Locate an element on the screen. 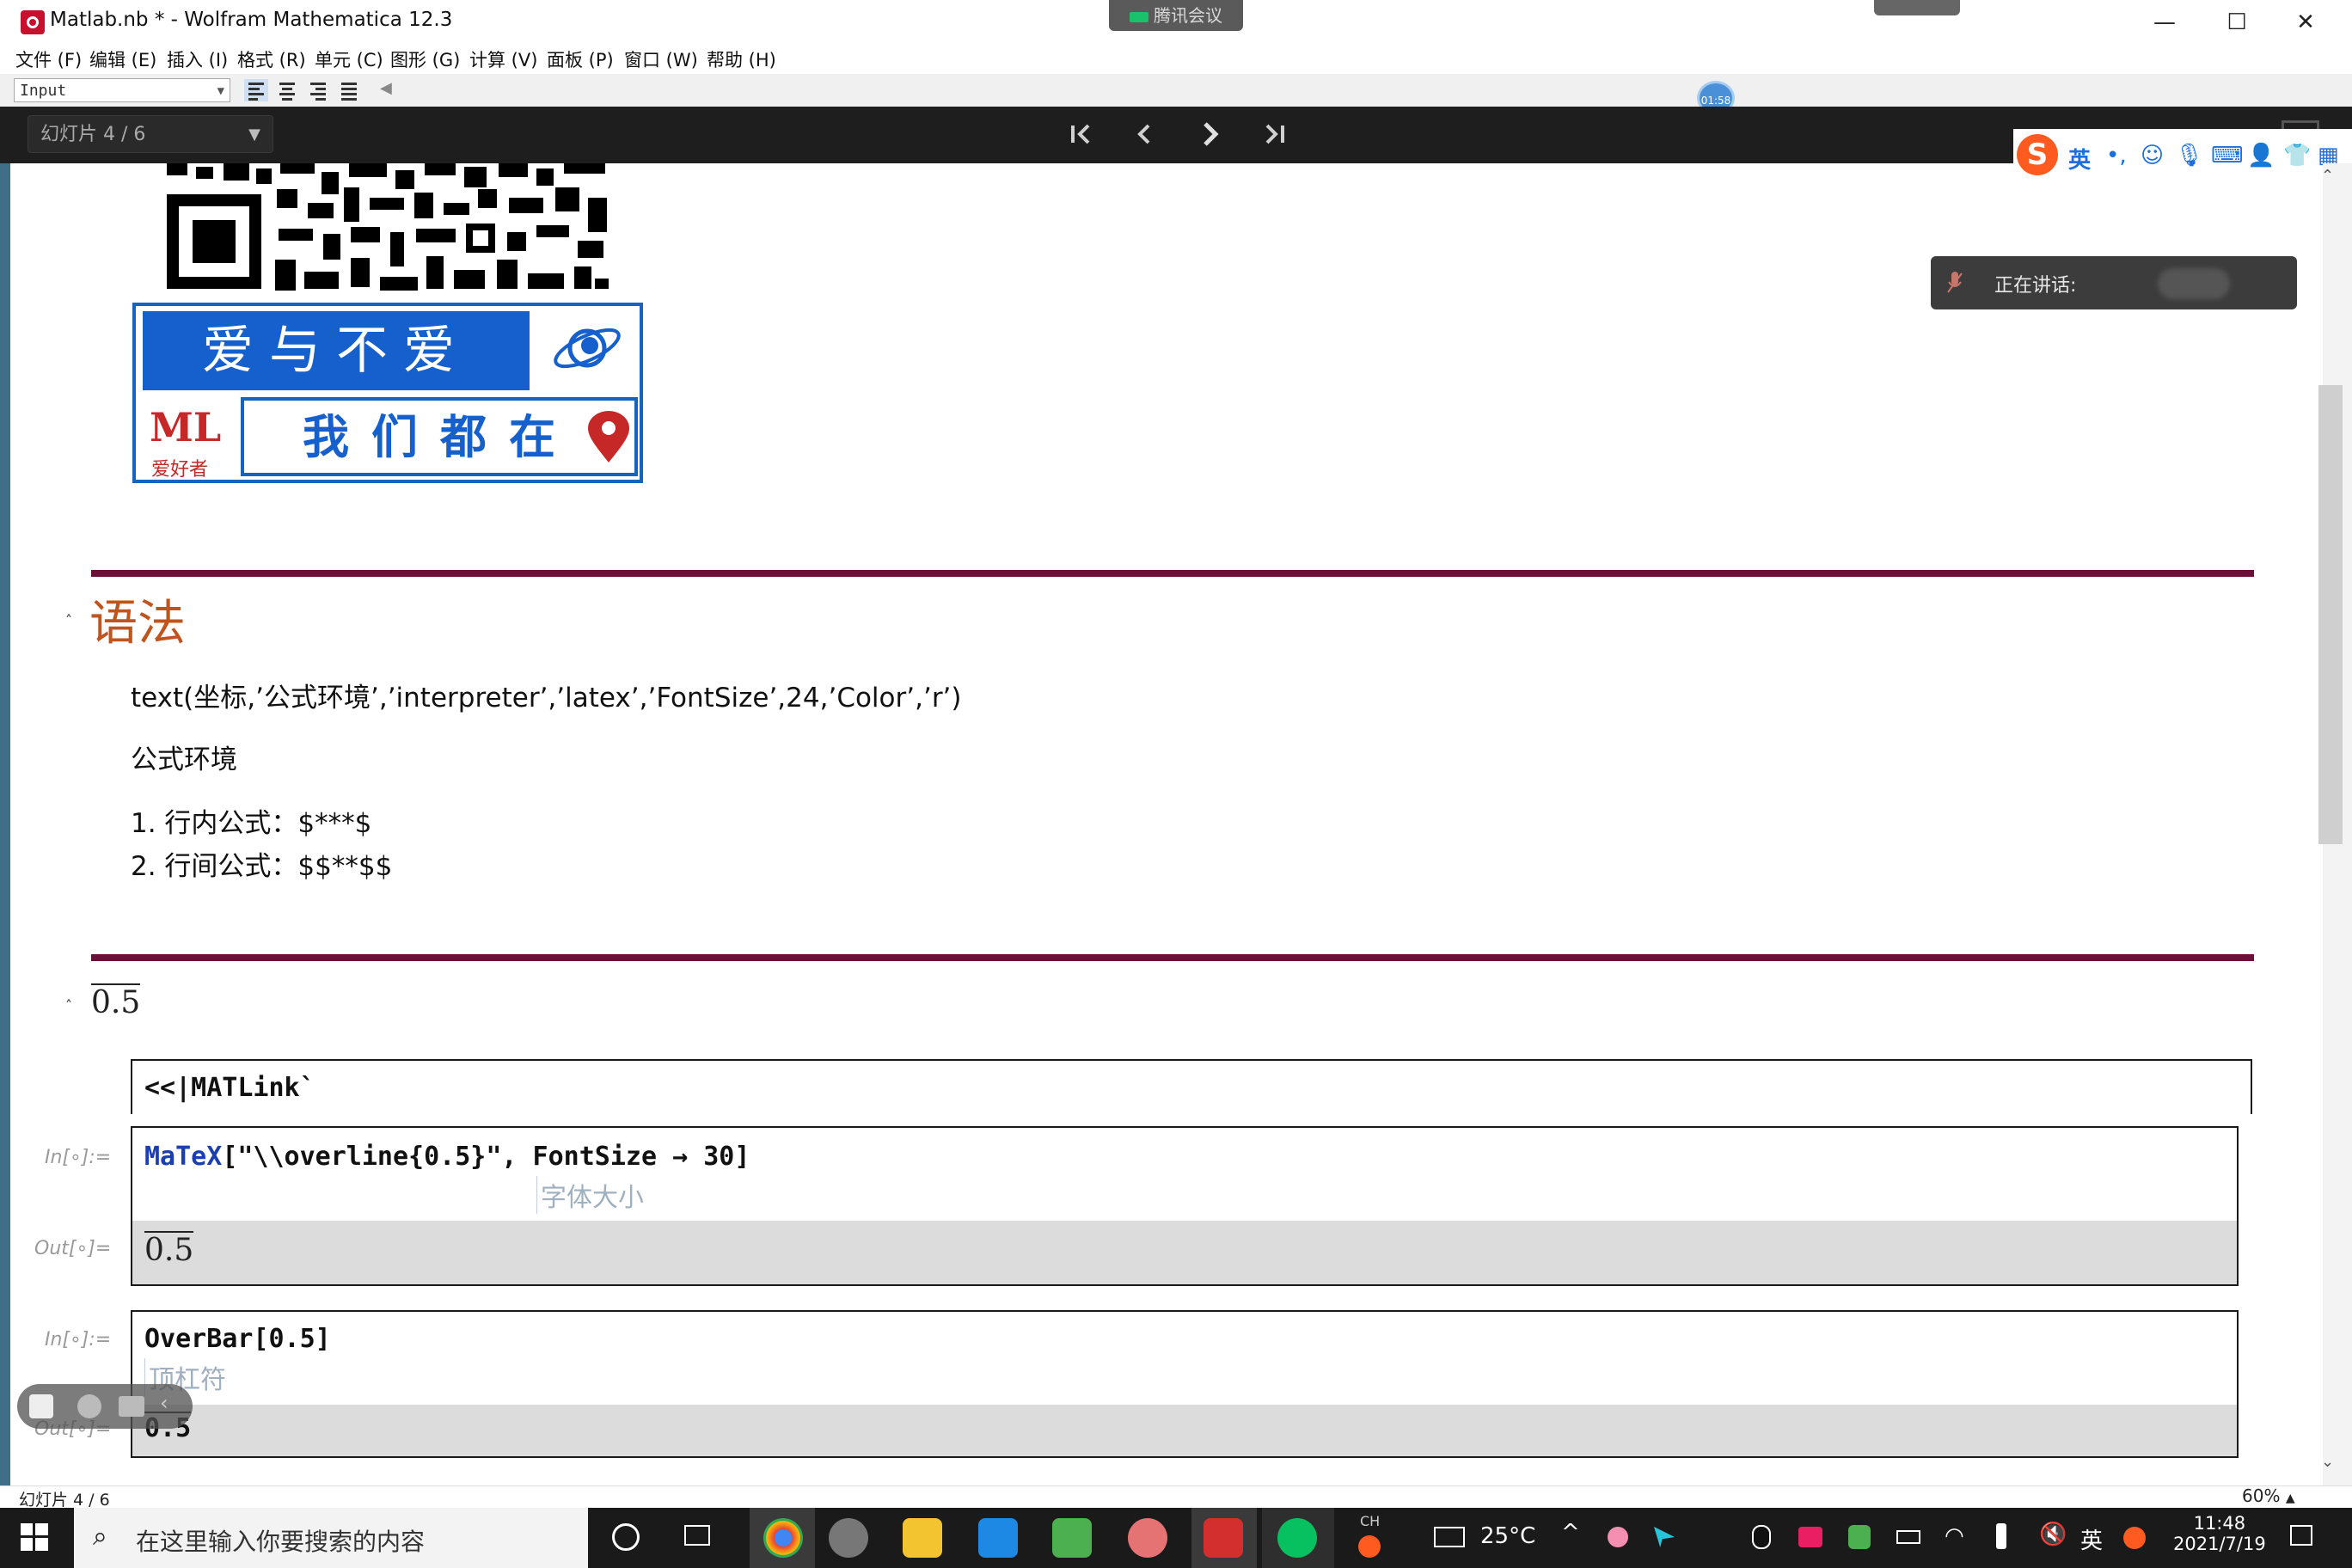 The height and width of the screenshot is (1568, 2352). sogou-logo-icon: S is located at coordinates (2037, 154).